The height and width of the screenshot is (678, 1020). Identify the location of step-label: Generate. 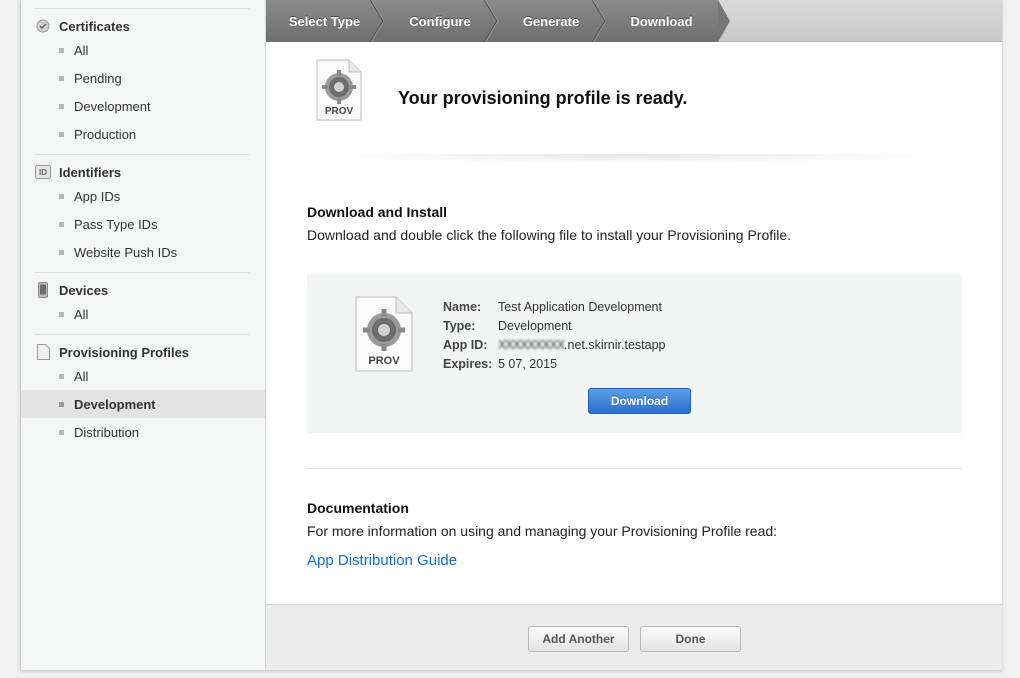
(551, 21).